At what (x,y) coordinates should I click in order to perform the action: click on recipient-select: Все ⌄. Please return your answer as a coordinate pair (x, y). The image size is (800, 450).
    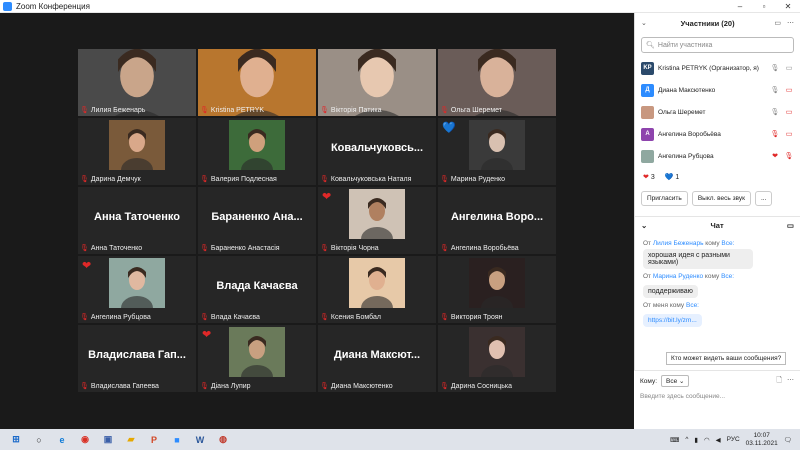
    Looking at the image, I should click on (675, 381).